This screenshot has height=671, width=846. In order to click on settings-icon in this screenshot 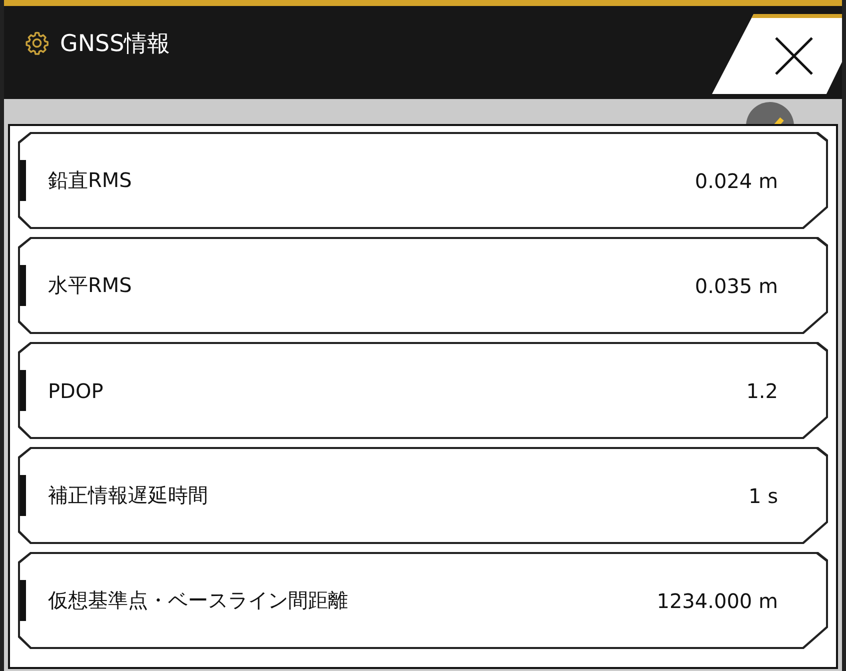, I will do `click(37, 43)`.